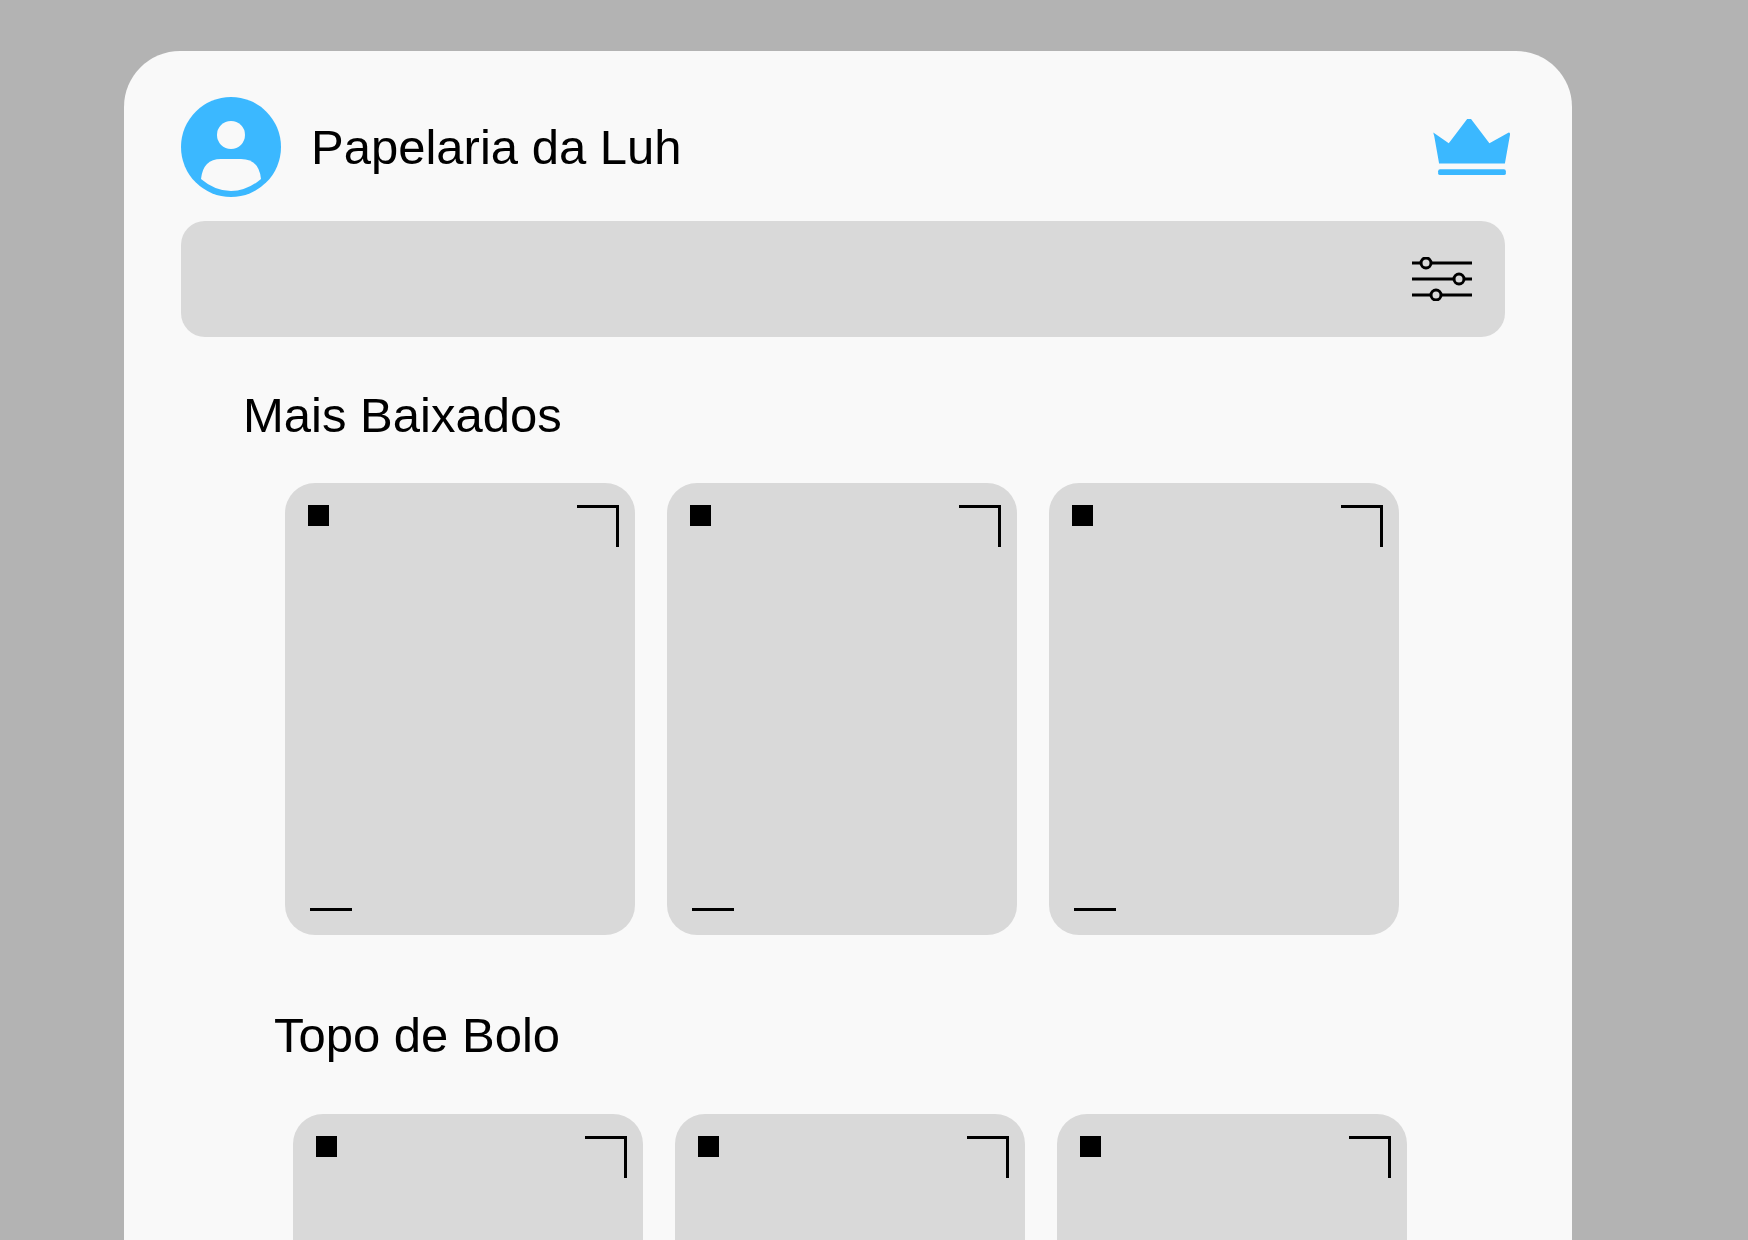  I want to click on section-title: Topo de Bolo, so click(418, 1035).